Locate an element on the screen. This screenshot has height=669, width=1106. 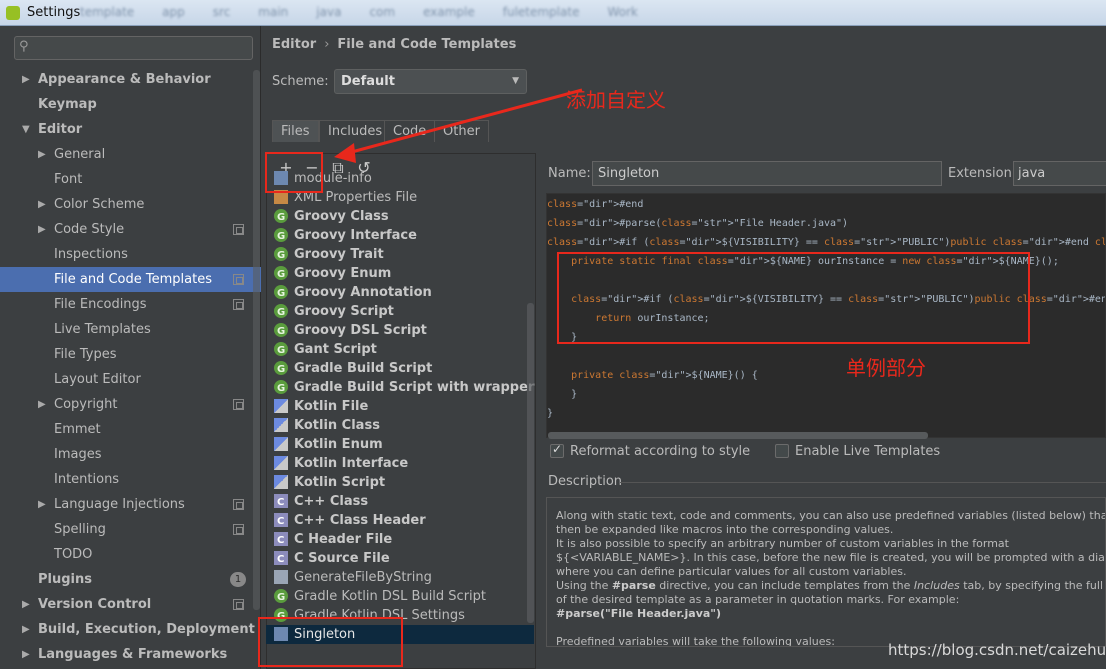
sidebar-item-file-and-code-templates: File and Code Templates is located at coordinates (130, 279).